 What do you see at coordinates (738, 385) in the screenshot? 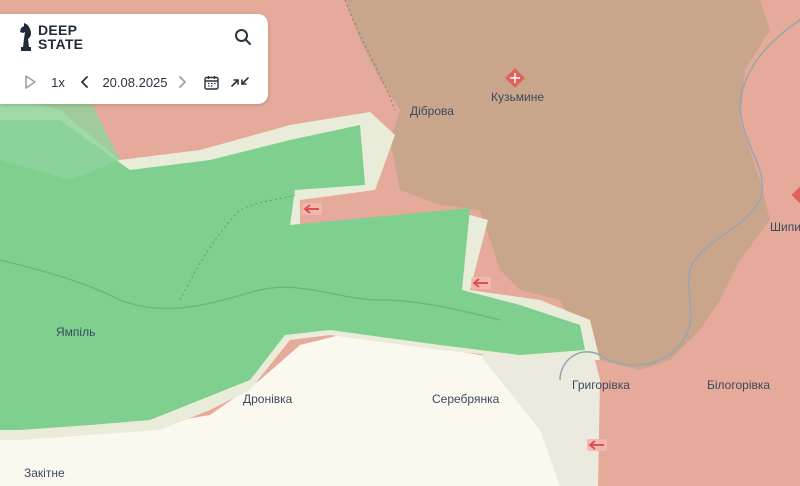
I see `place-label-bilohorivka: Білогорівка` at bounding box center [738, 385].